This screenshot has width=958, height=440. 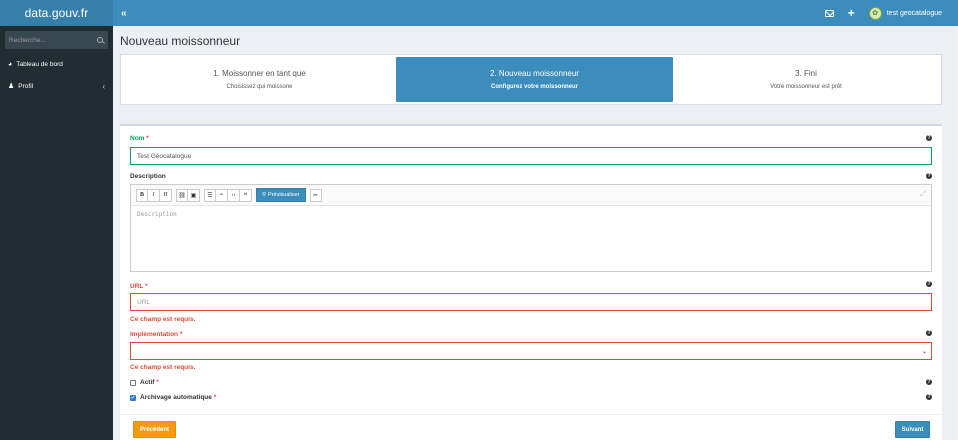 I want to click on search-icon: ⚲, so click(x=264, y=195).